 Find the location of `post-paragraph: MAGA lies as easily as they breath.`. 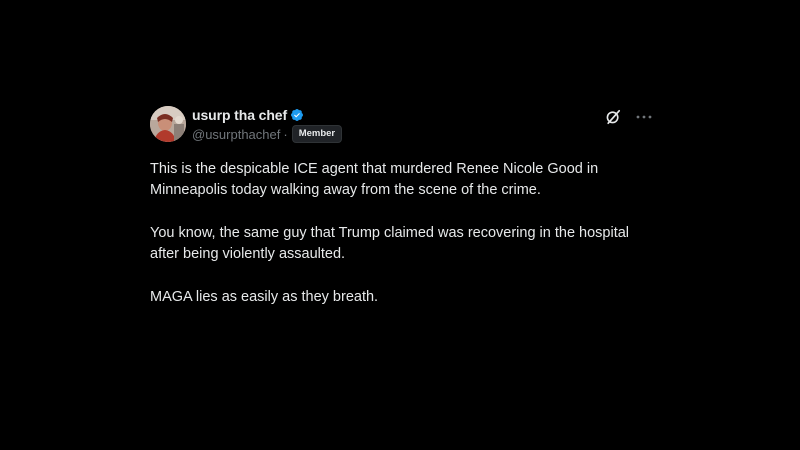

post-paragraph: MAGA lies as easily as they breath. is located at coordinates (264, 297).